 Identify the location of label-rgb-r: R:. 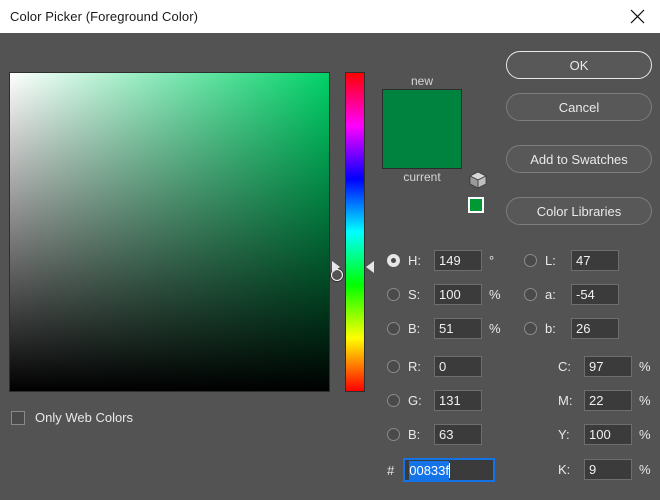
(414, 366).